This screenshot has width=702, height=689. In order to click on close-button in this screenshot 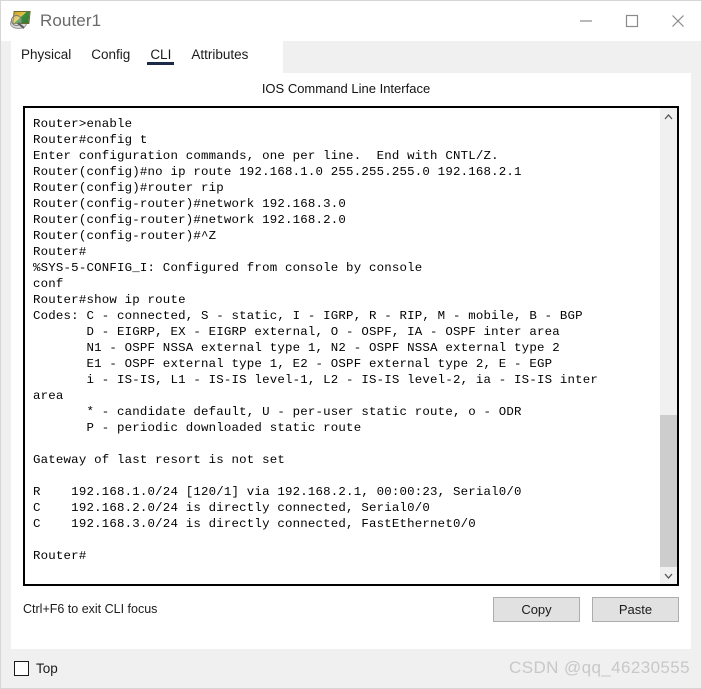, I will do `click(678, 21)`.